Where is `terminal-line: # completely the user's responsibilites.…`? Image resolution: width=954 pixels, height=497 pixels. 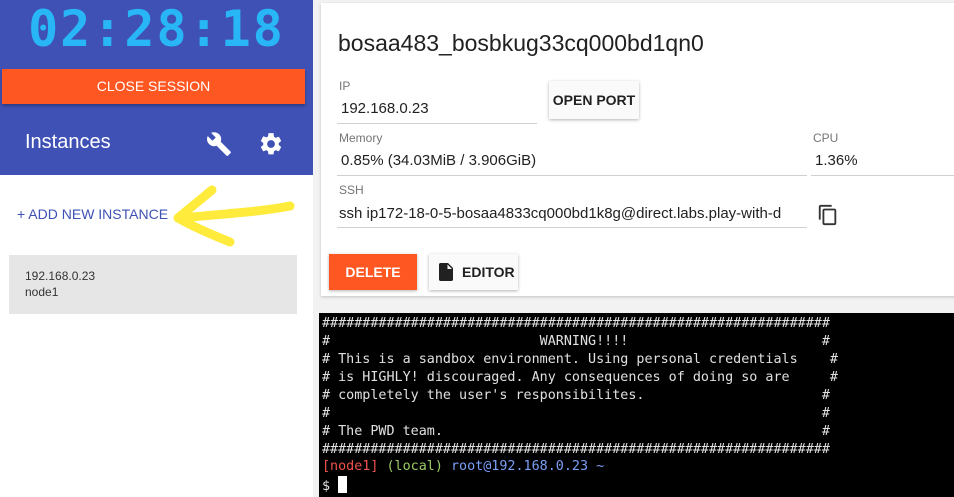
terminal-line: # completely the user's responsibilites.… is located at coordinates (576, 395).